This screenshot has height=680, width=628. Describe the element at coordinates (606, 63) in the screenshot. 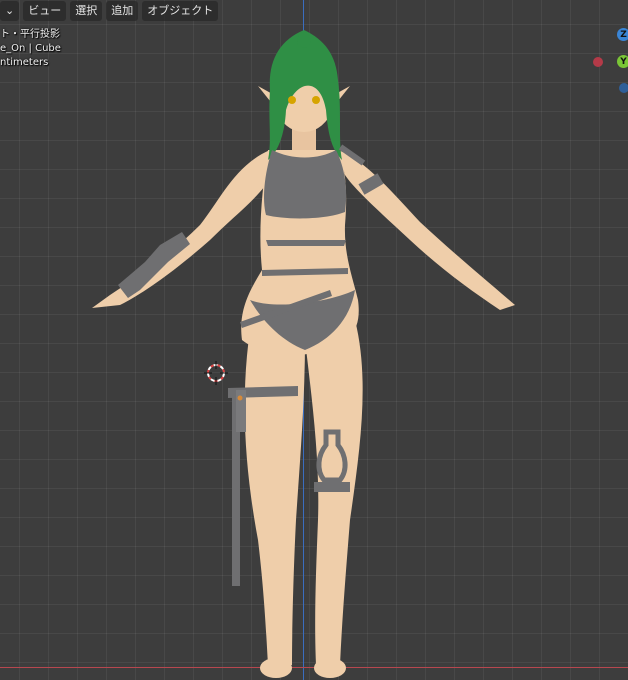

I see `navigation-gizmo: Z Y` at that location.